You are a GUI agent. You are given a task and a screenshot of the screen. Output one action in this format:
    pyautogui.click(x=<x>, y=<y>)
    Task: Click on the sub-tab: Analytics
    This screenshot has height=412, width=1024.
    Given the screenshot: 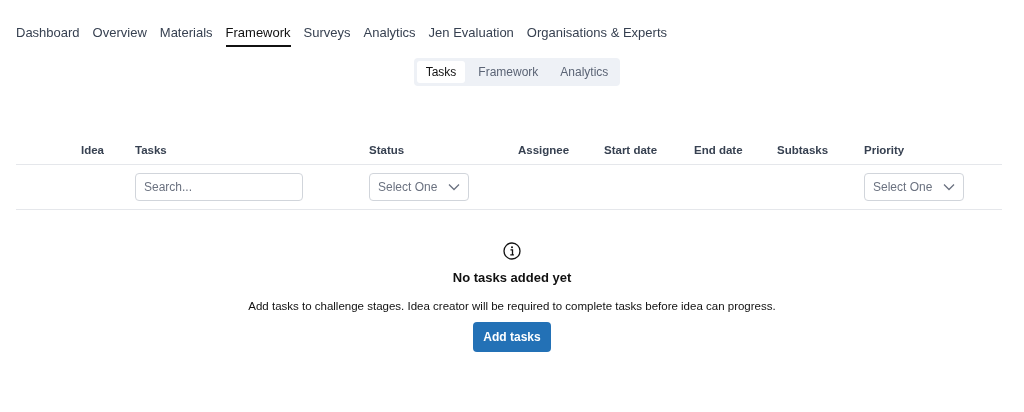 What is the action you would take?
    pyautogui.click(x=584, y=72)
    